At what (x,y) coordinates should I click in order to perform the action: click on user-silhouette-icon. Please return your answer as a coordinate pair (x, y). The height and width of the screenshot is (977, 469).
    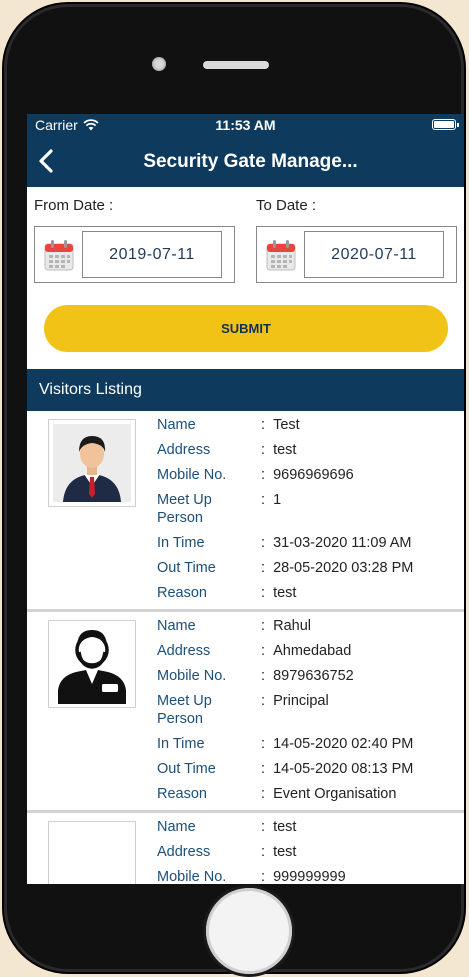
    Looking at the image, I should click on (92, 667).